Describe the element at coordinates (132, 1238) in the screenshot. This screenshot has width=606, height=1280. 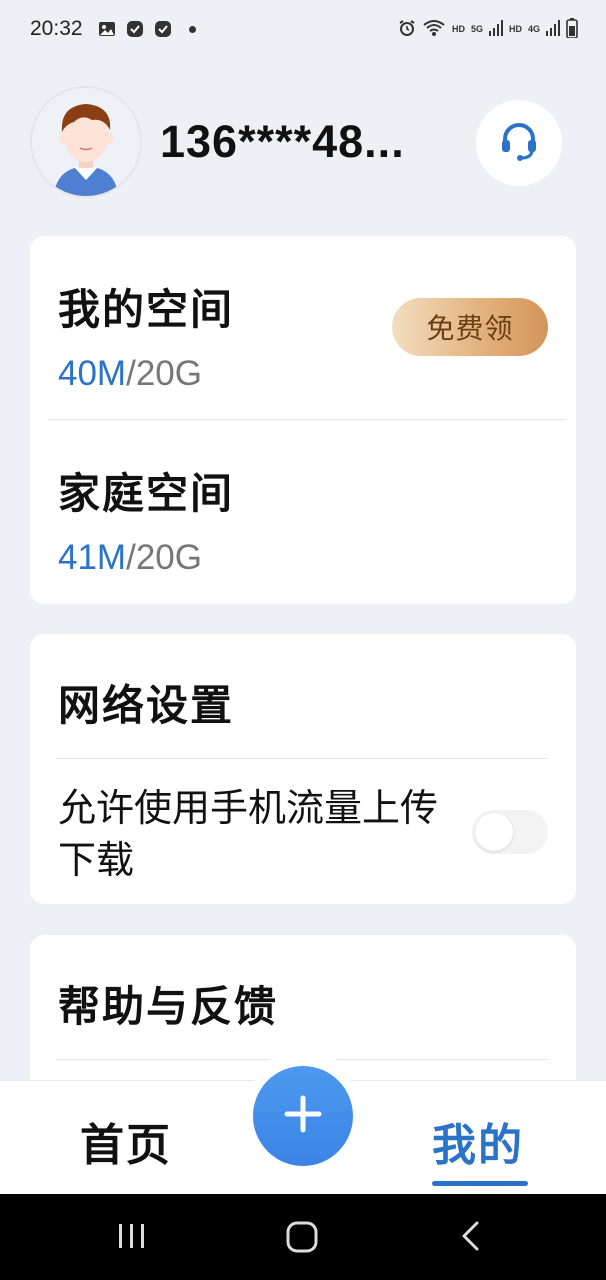
I see `recent-apps-icon` at that location.